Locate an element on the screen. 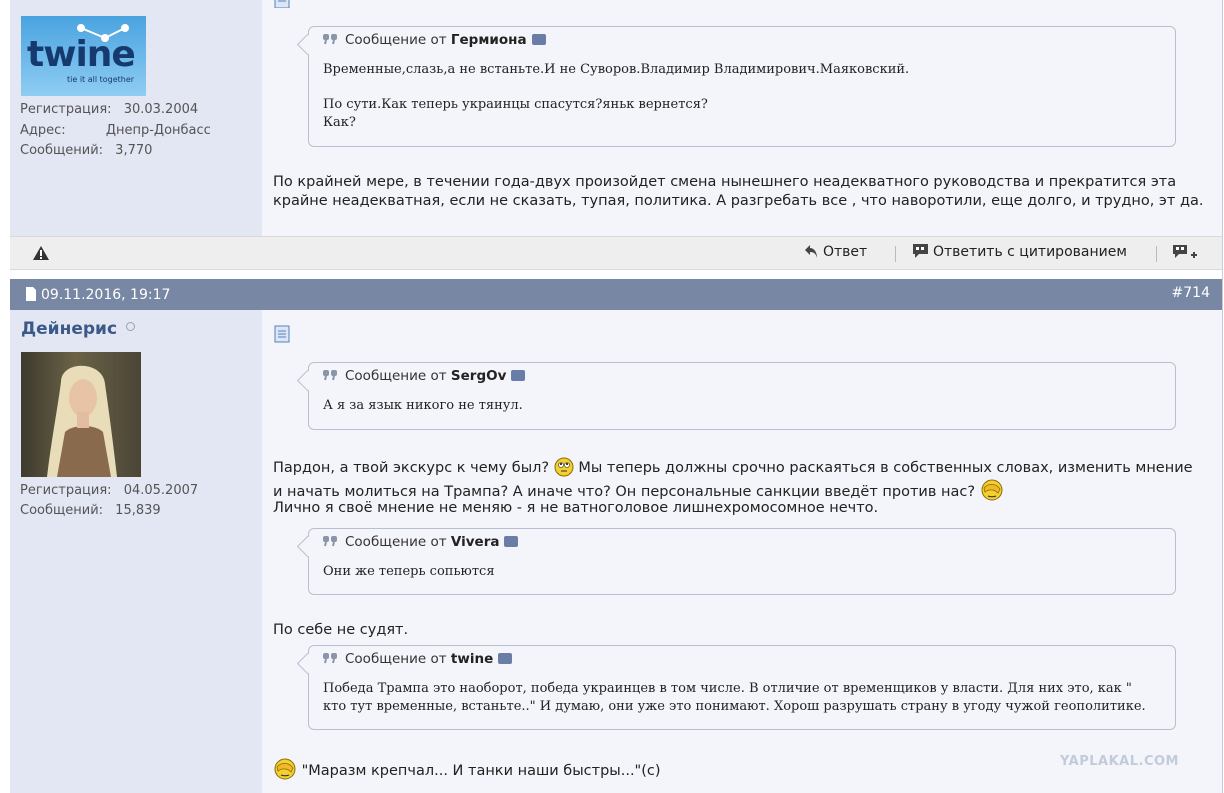  avatar-text: twine is located at coordinates (81, 54).